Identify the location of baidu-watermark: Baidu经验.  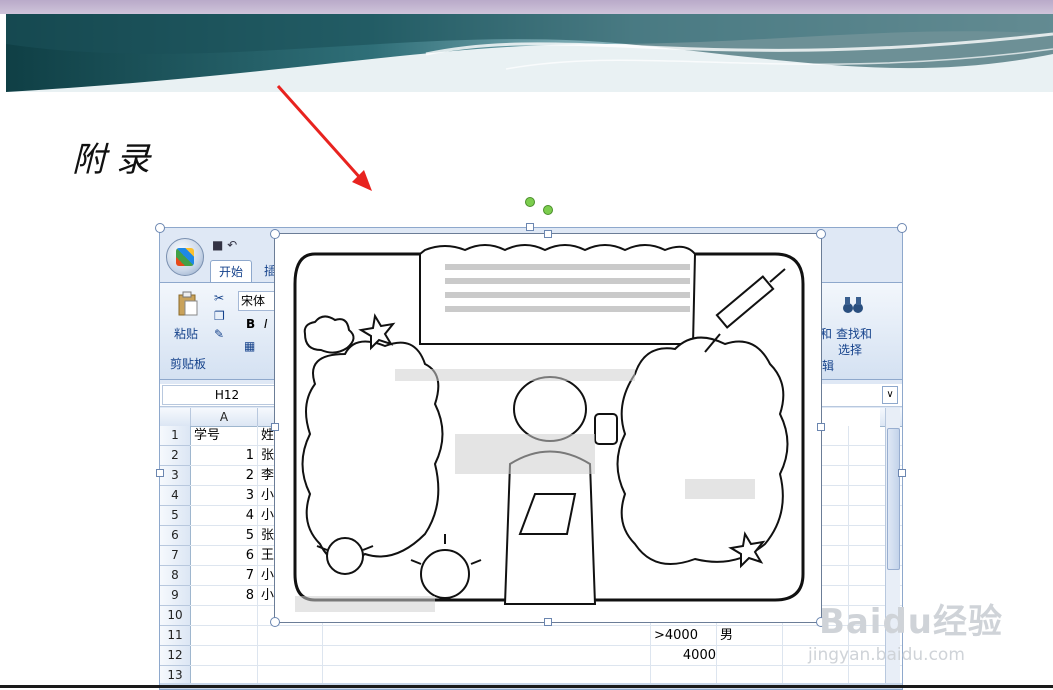
(910, 622).